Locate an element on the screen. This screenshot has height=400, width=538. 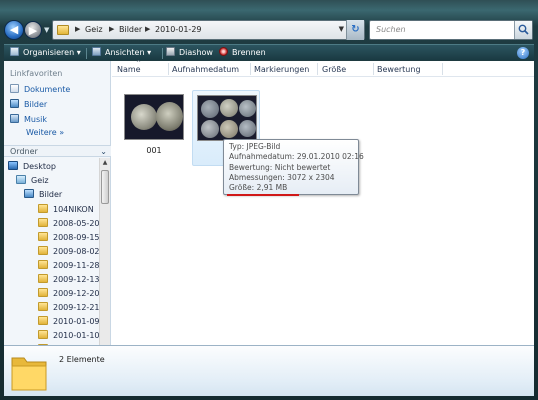
address-dropdown-icon: ▼ is located at coordinates (341, 29).